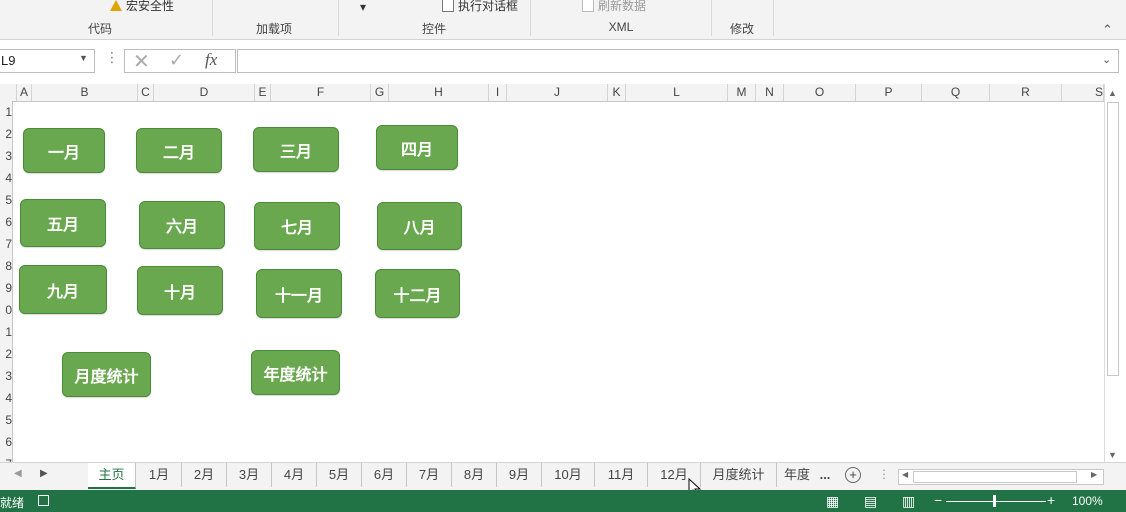 Image resolution: width=1126 pixels, height=512 pixels. I want to click on zoom-in-icon: +, so click(1051, 500).